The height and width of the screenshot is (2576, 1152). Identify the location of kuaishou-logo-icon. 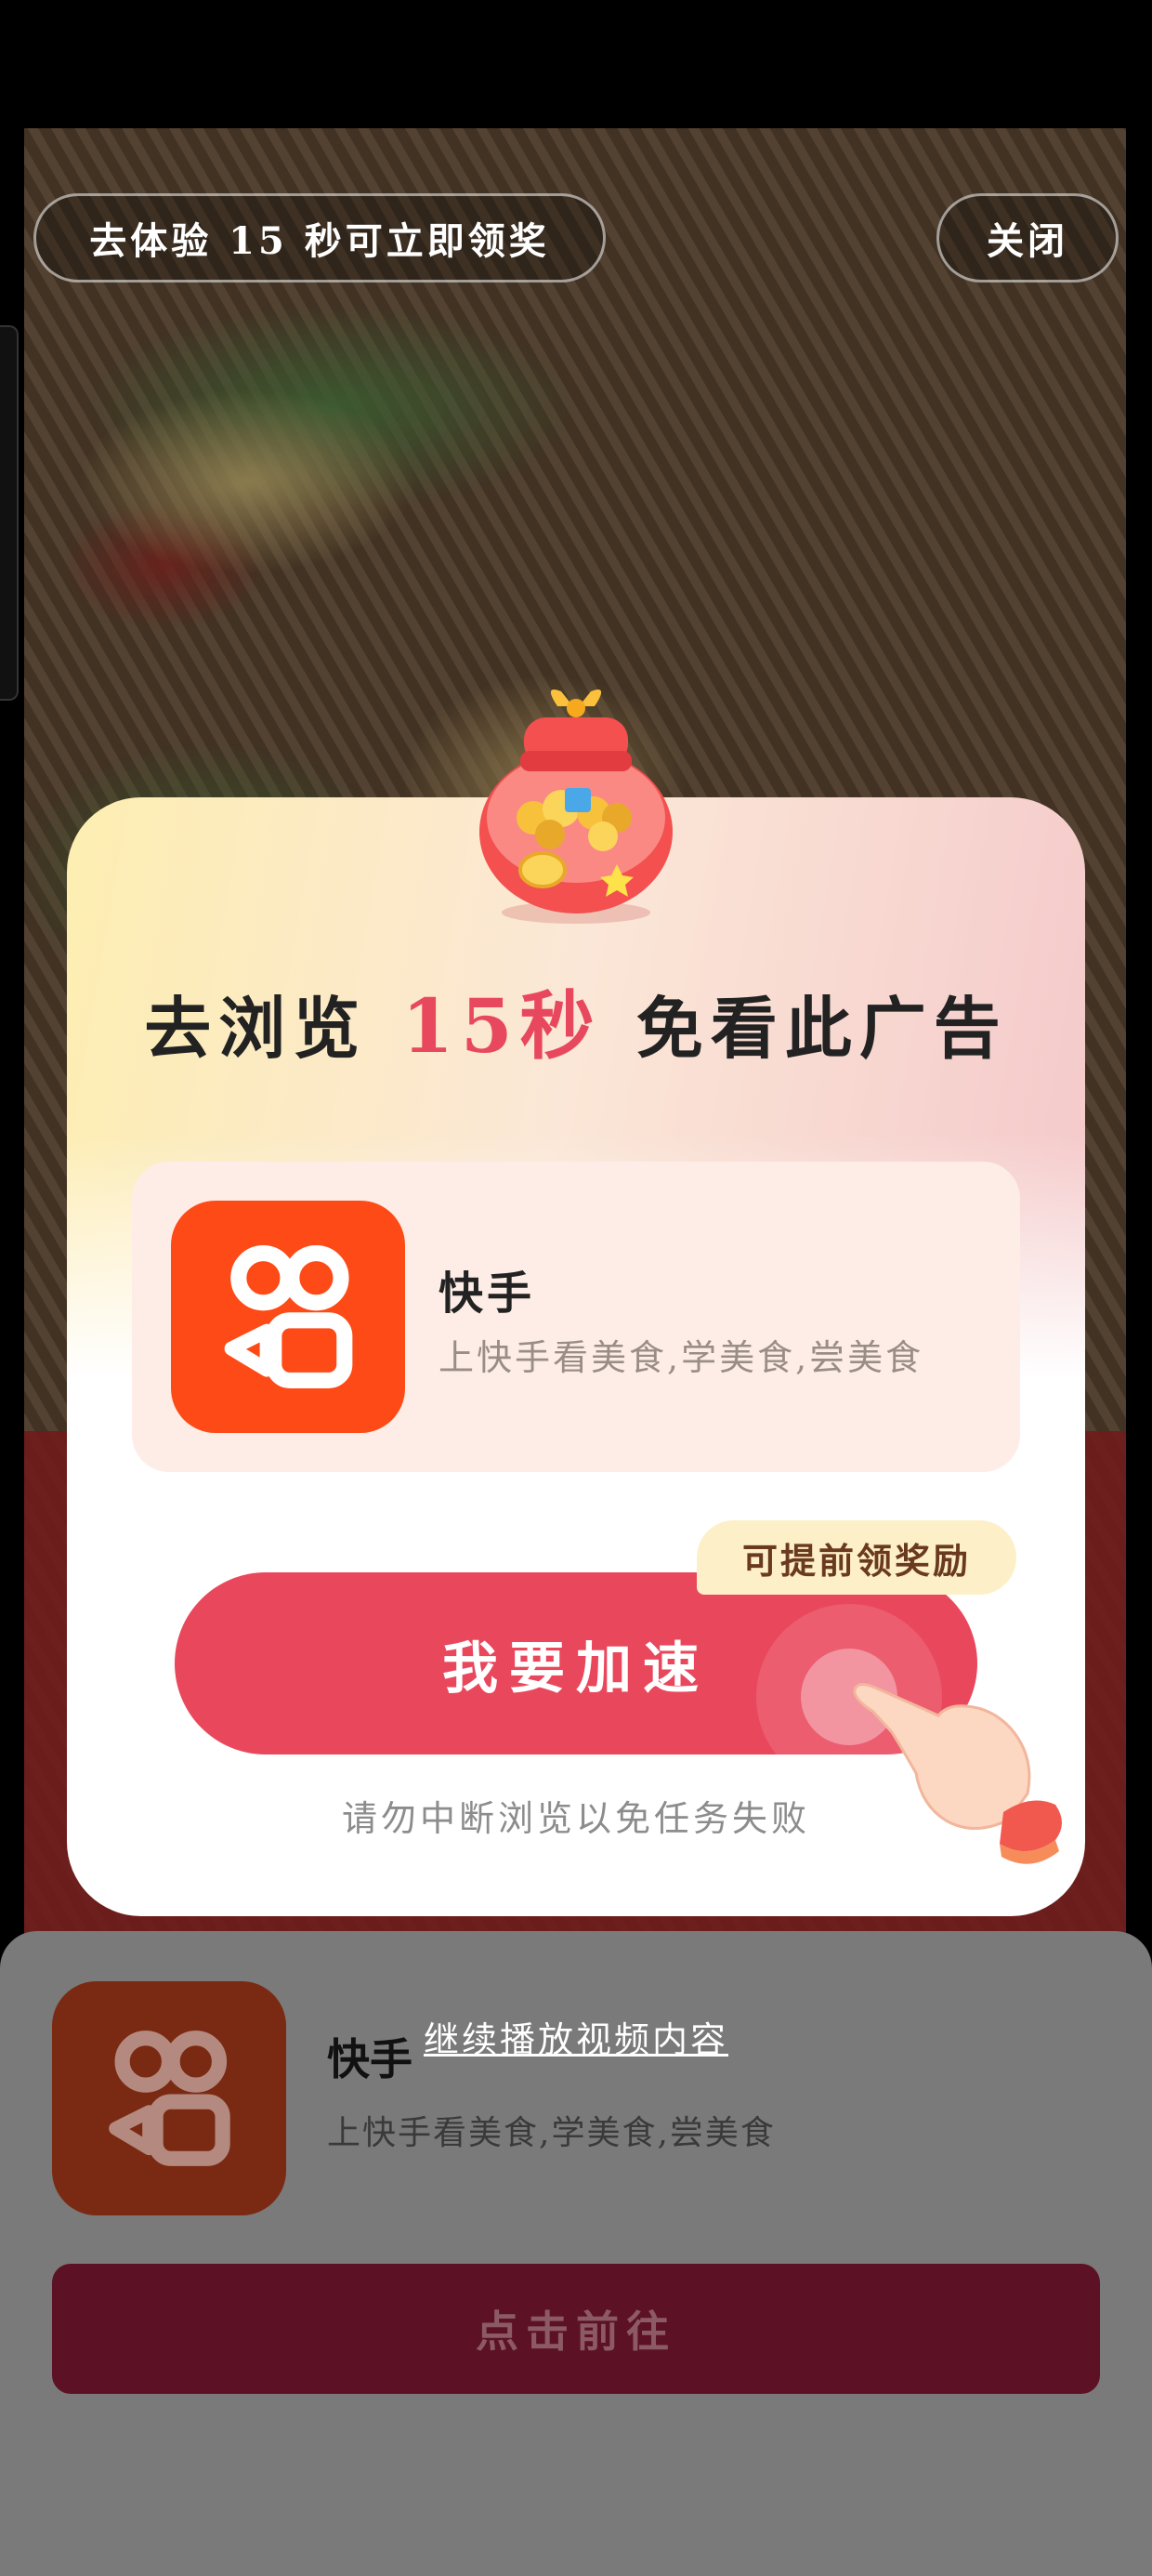
(288, 1316).